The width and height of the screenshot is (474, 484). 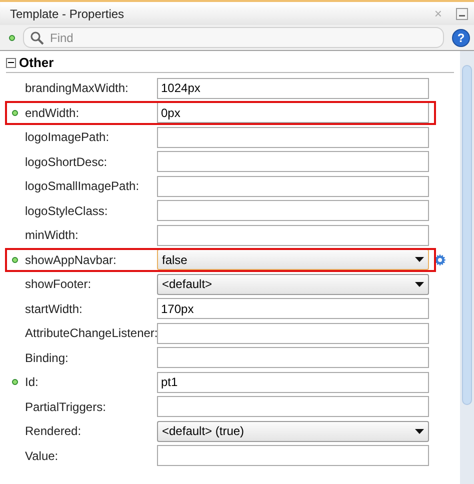 What do you see at coordinates (54, 309) in the screenshot?
I see `property-label: startWidth:` at bounding box center [54, 309].